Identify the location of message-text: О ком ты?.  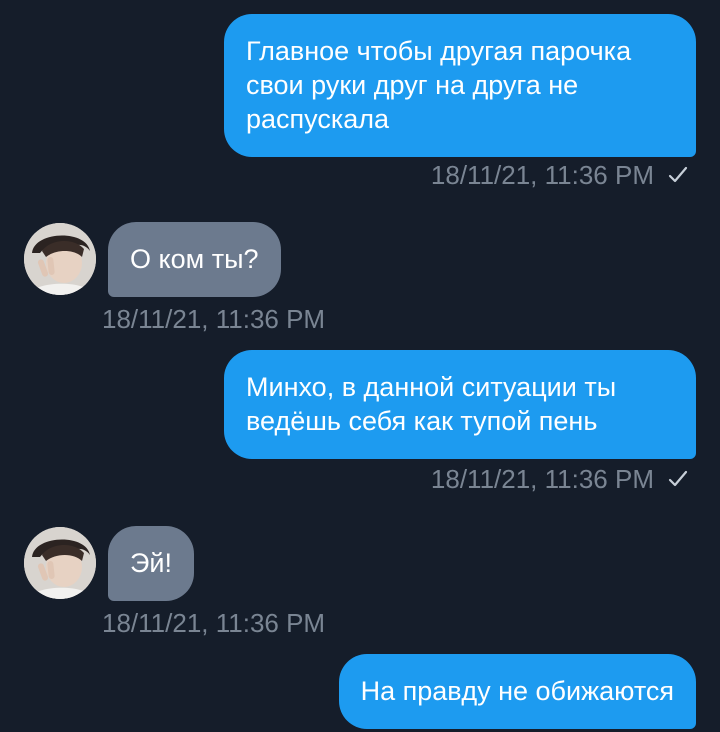
(194, 259).